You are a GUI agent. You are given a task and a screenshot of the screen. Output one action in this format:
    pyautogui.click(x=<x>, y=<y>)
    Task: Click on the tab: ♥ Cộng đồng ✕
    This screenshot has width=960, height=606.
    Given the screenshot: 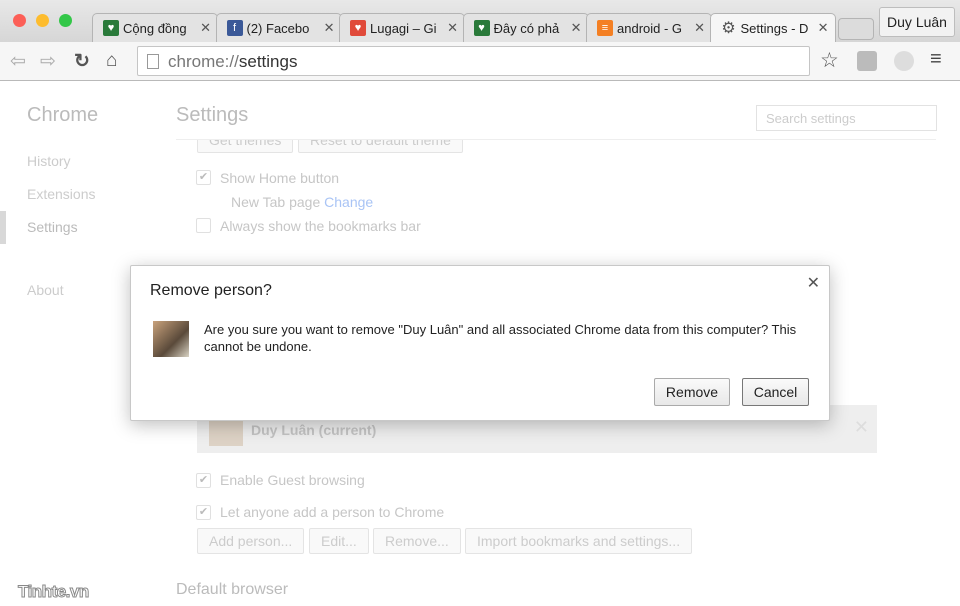 What is the action you would take?
    pyautogui.click(x=155, y=27)
    